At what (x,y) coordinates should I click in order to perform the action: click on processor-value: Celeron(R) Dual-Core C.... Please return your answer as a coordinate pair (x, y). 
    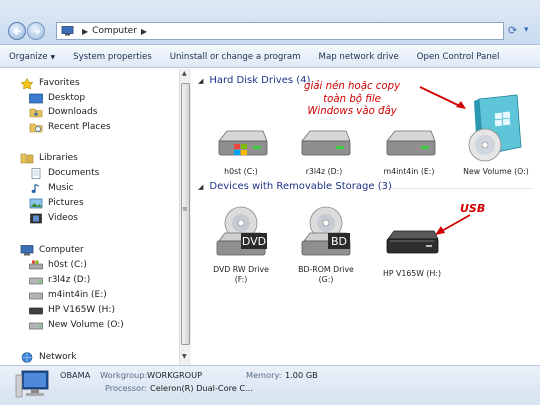
    Looking at the image, I should click on (201, 388).